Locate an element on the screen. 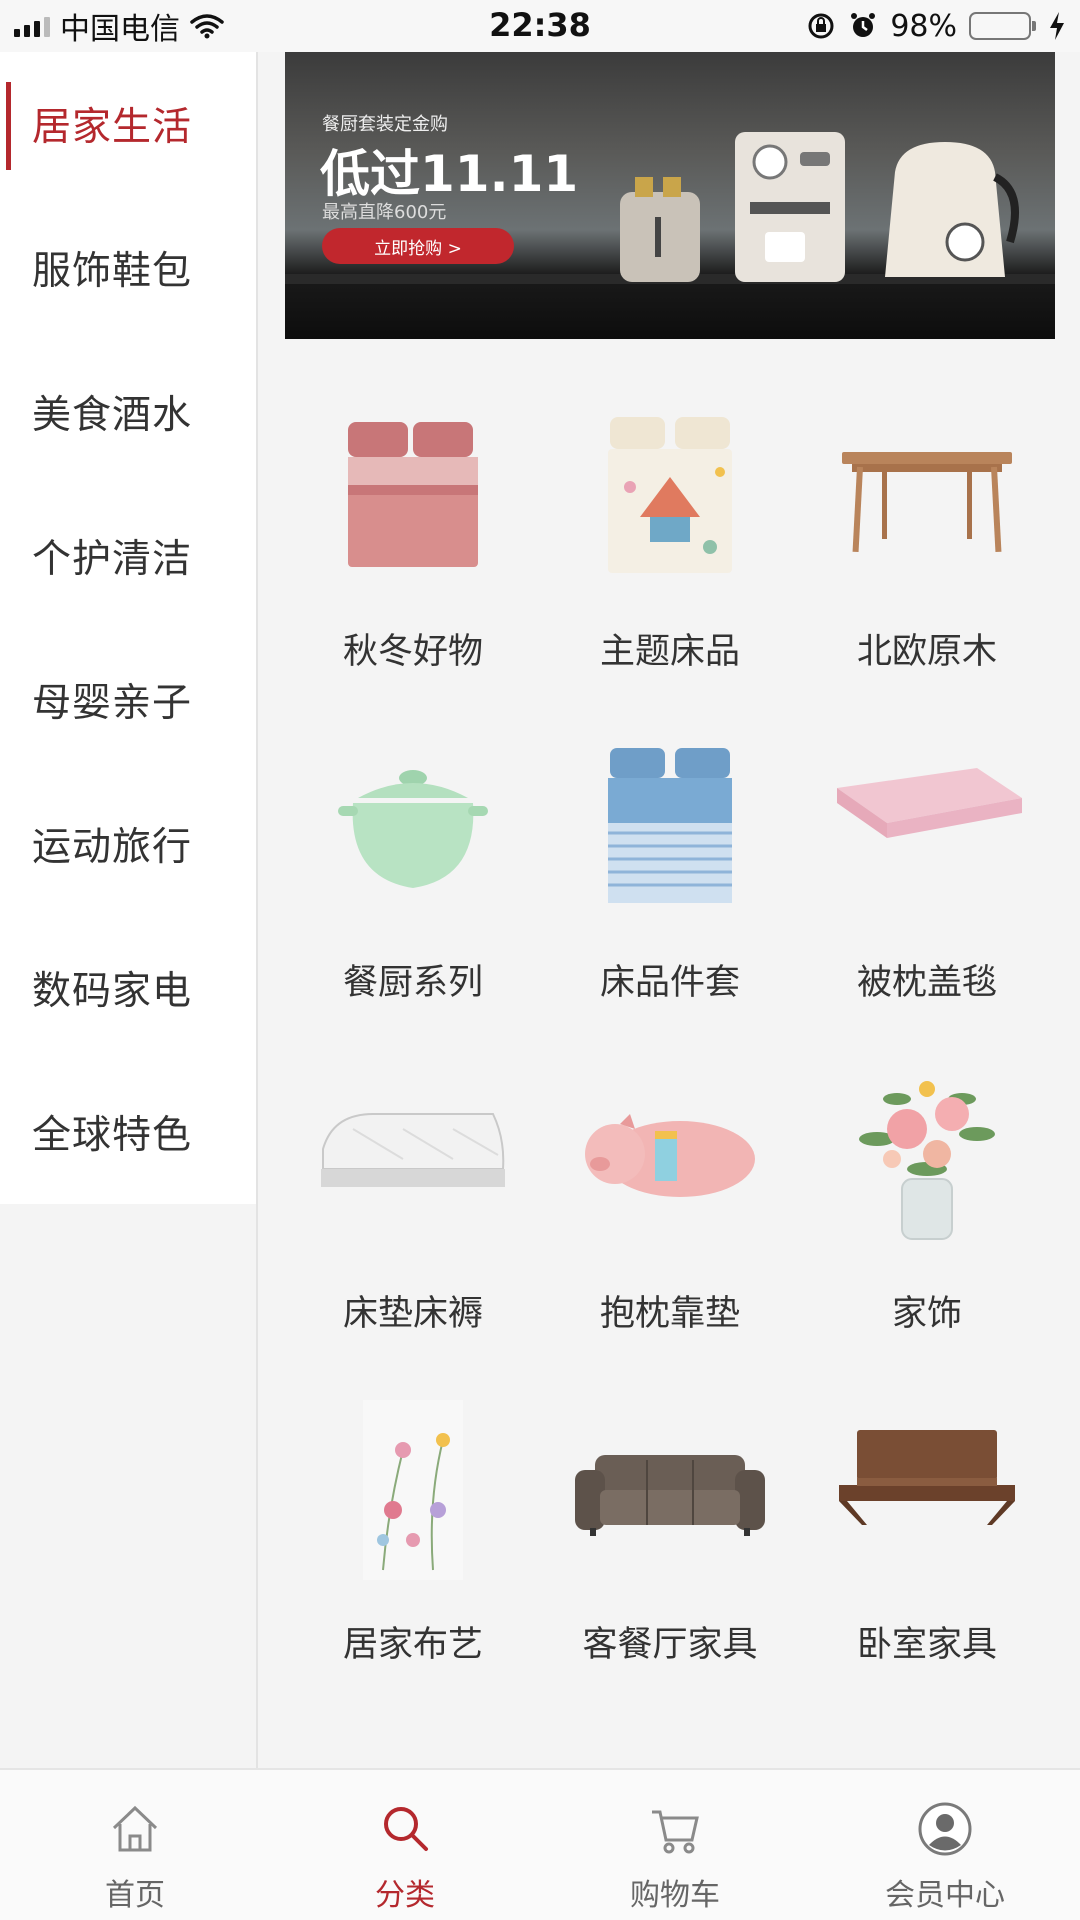 This screenshot has height=1920, width=1080. promo-banner: 餐厨套装定金购 低过11.11 最高直降600元 立即抢购 > is located at coordinates (670, 195).